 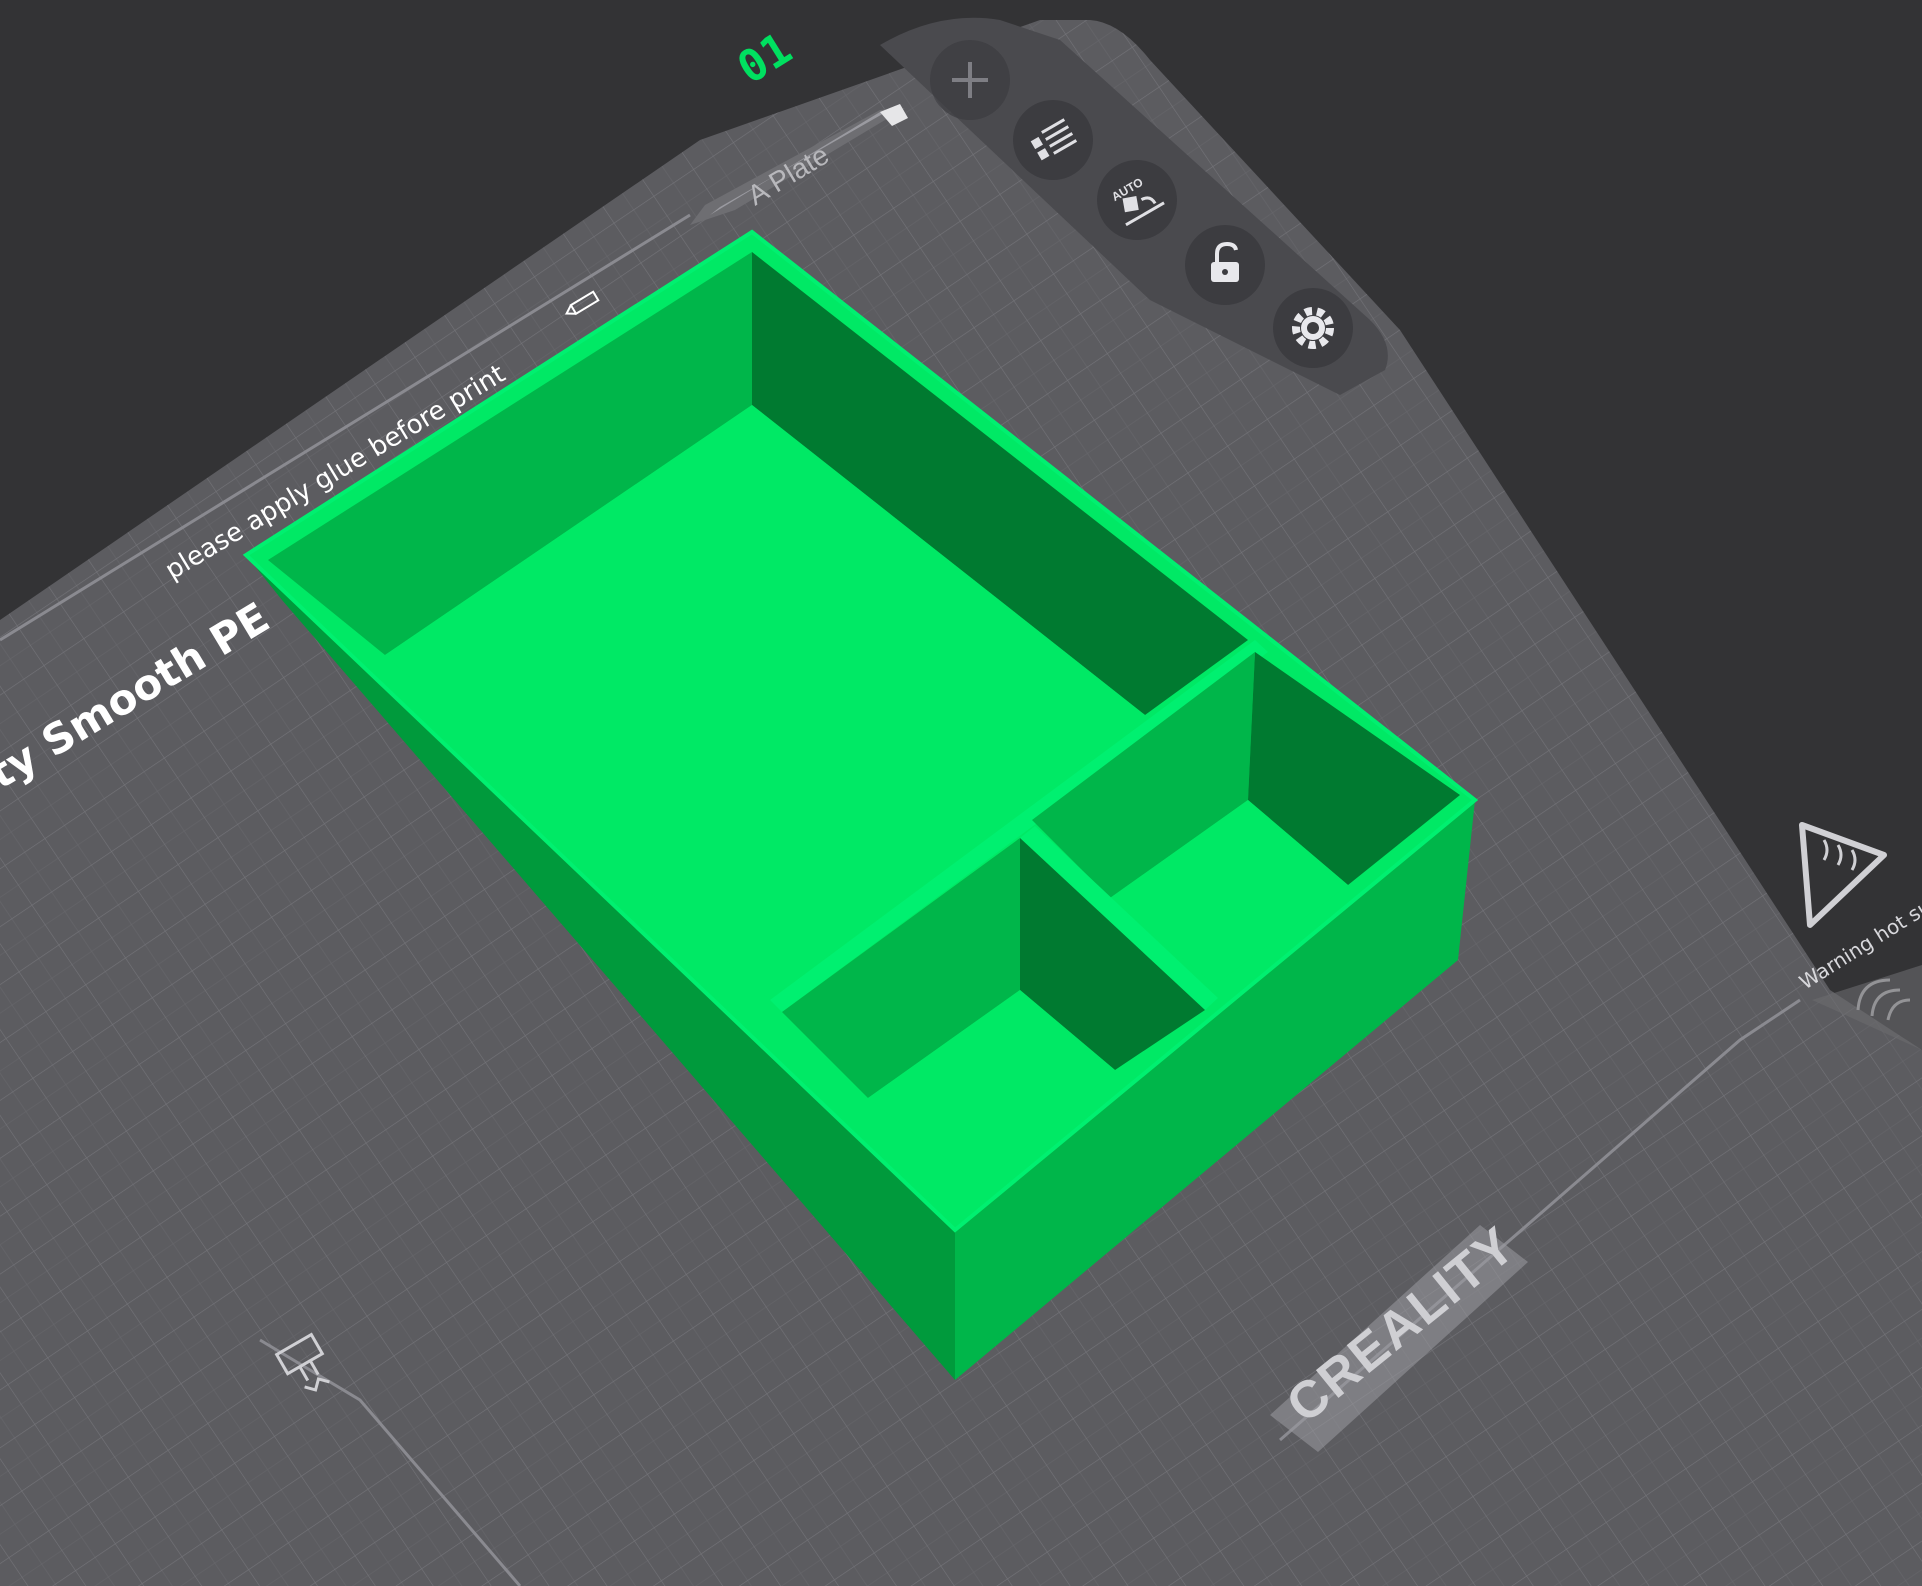 I want to click on warning-hot-surface-icon, so click(x=1843, y=875).